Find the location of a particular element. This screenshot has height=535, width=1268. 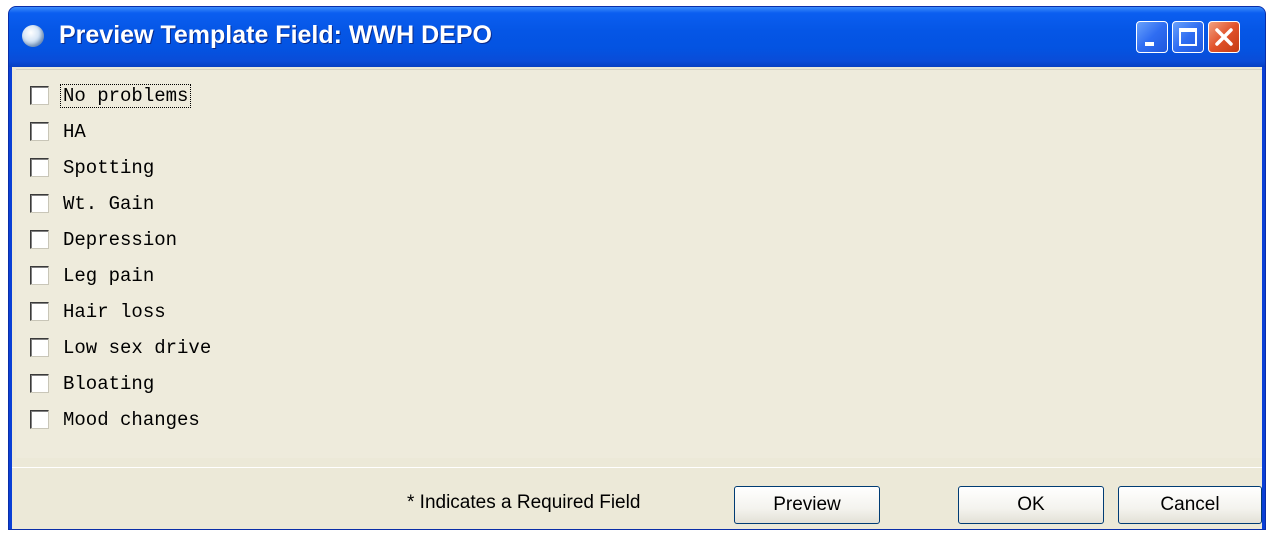

checkbox-label: Hair loss is located at coordinates (114, 312).